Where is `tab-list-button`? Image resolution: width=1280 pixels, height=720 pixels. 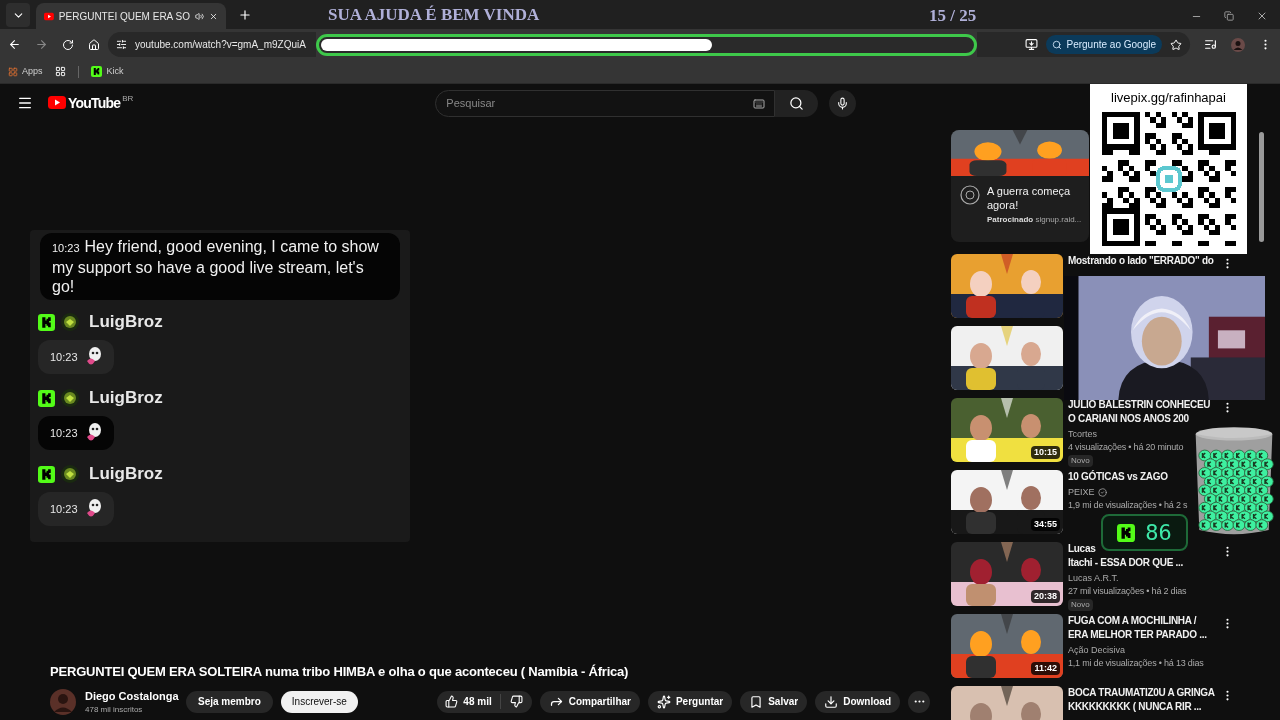
tab-list-button is located at coordinates (18, 15).